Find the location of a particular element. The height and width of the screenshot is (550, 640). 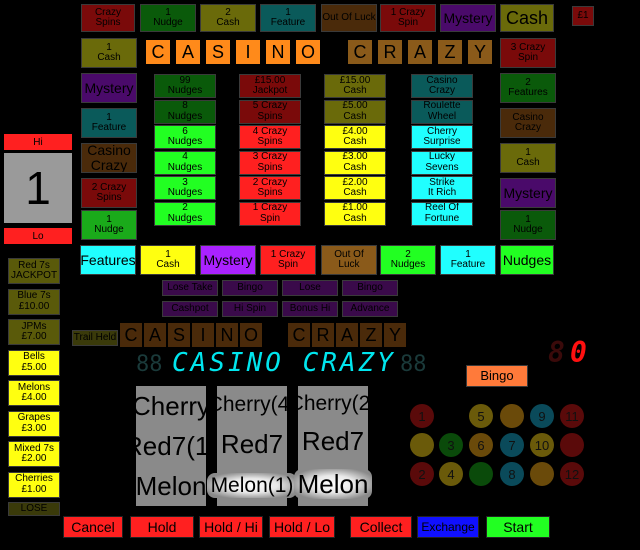

right-trail-4: 1 Cash is located at coordinates (528, 158).